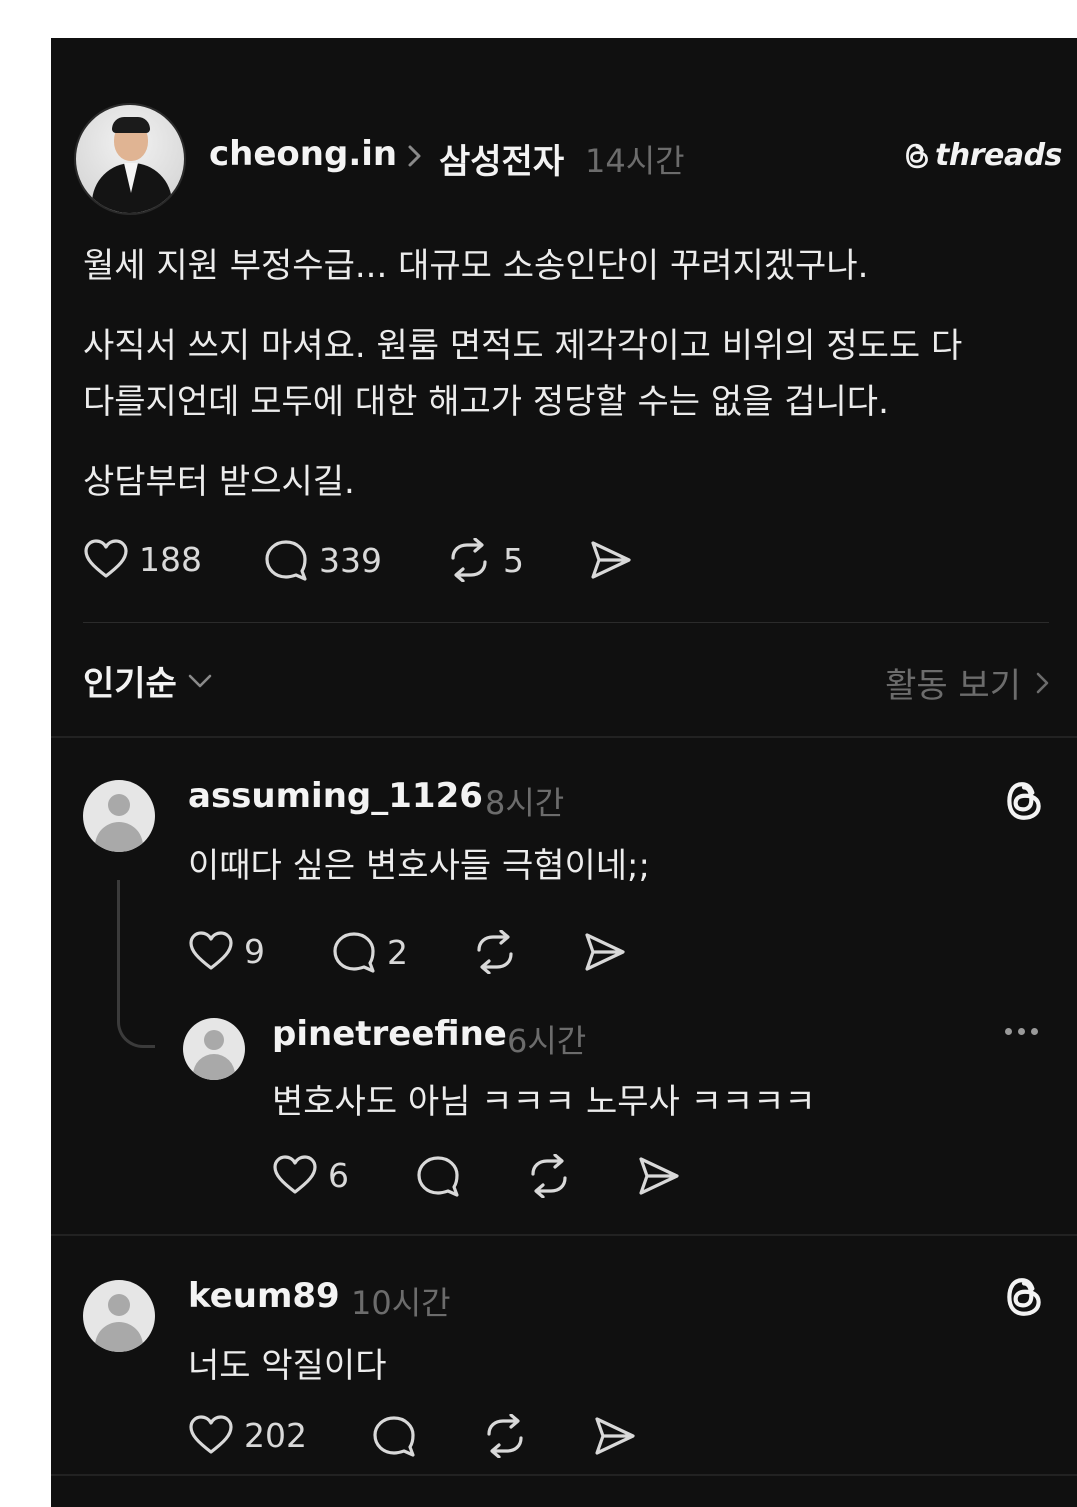  I want to click on nested-reply-text: 변호사도 아님 ㅋㅋㅋ 노무사 ㅋㅋㅋㅋ, so click(544, 1102).